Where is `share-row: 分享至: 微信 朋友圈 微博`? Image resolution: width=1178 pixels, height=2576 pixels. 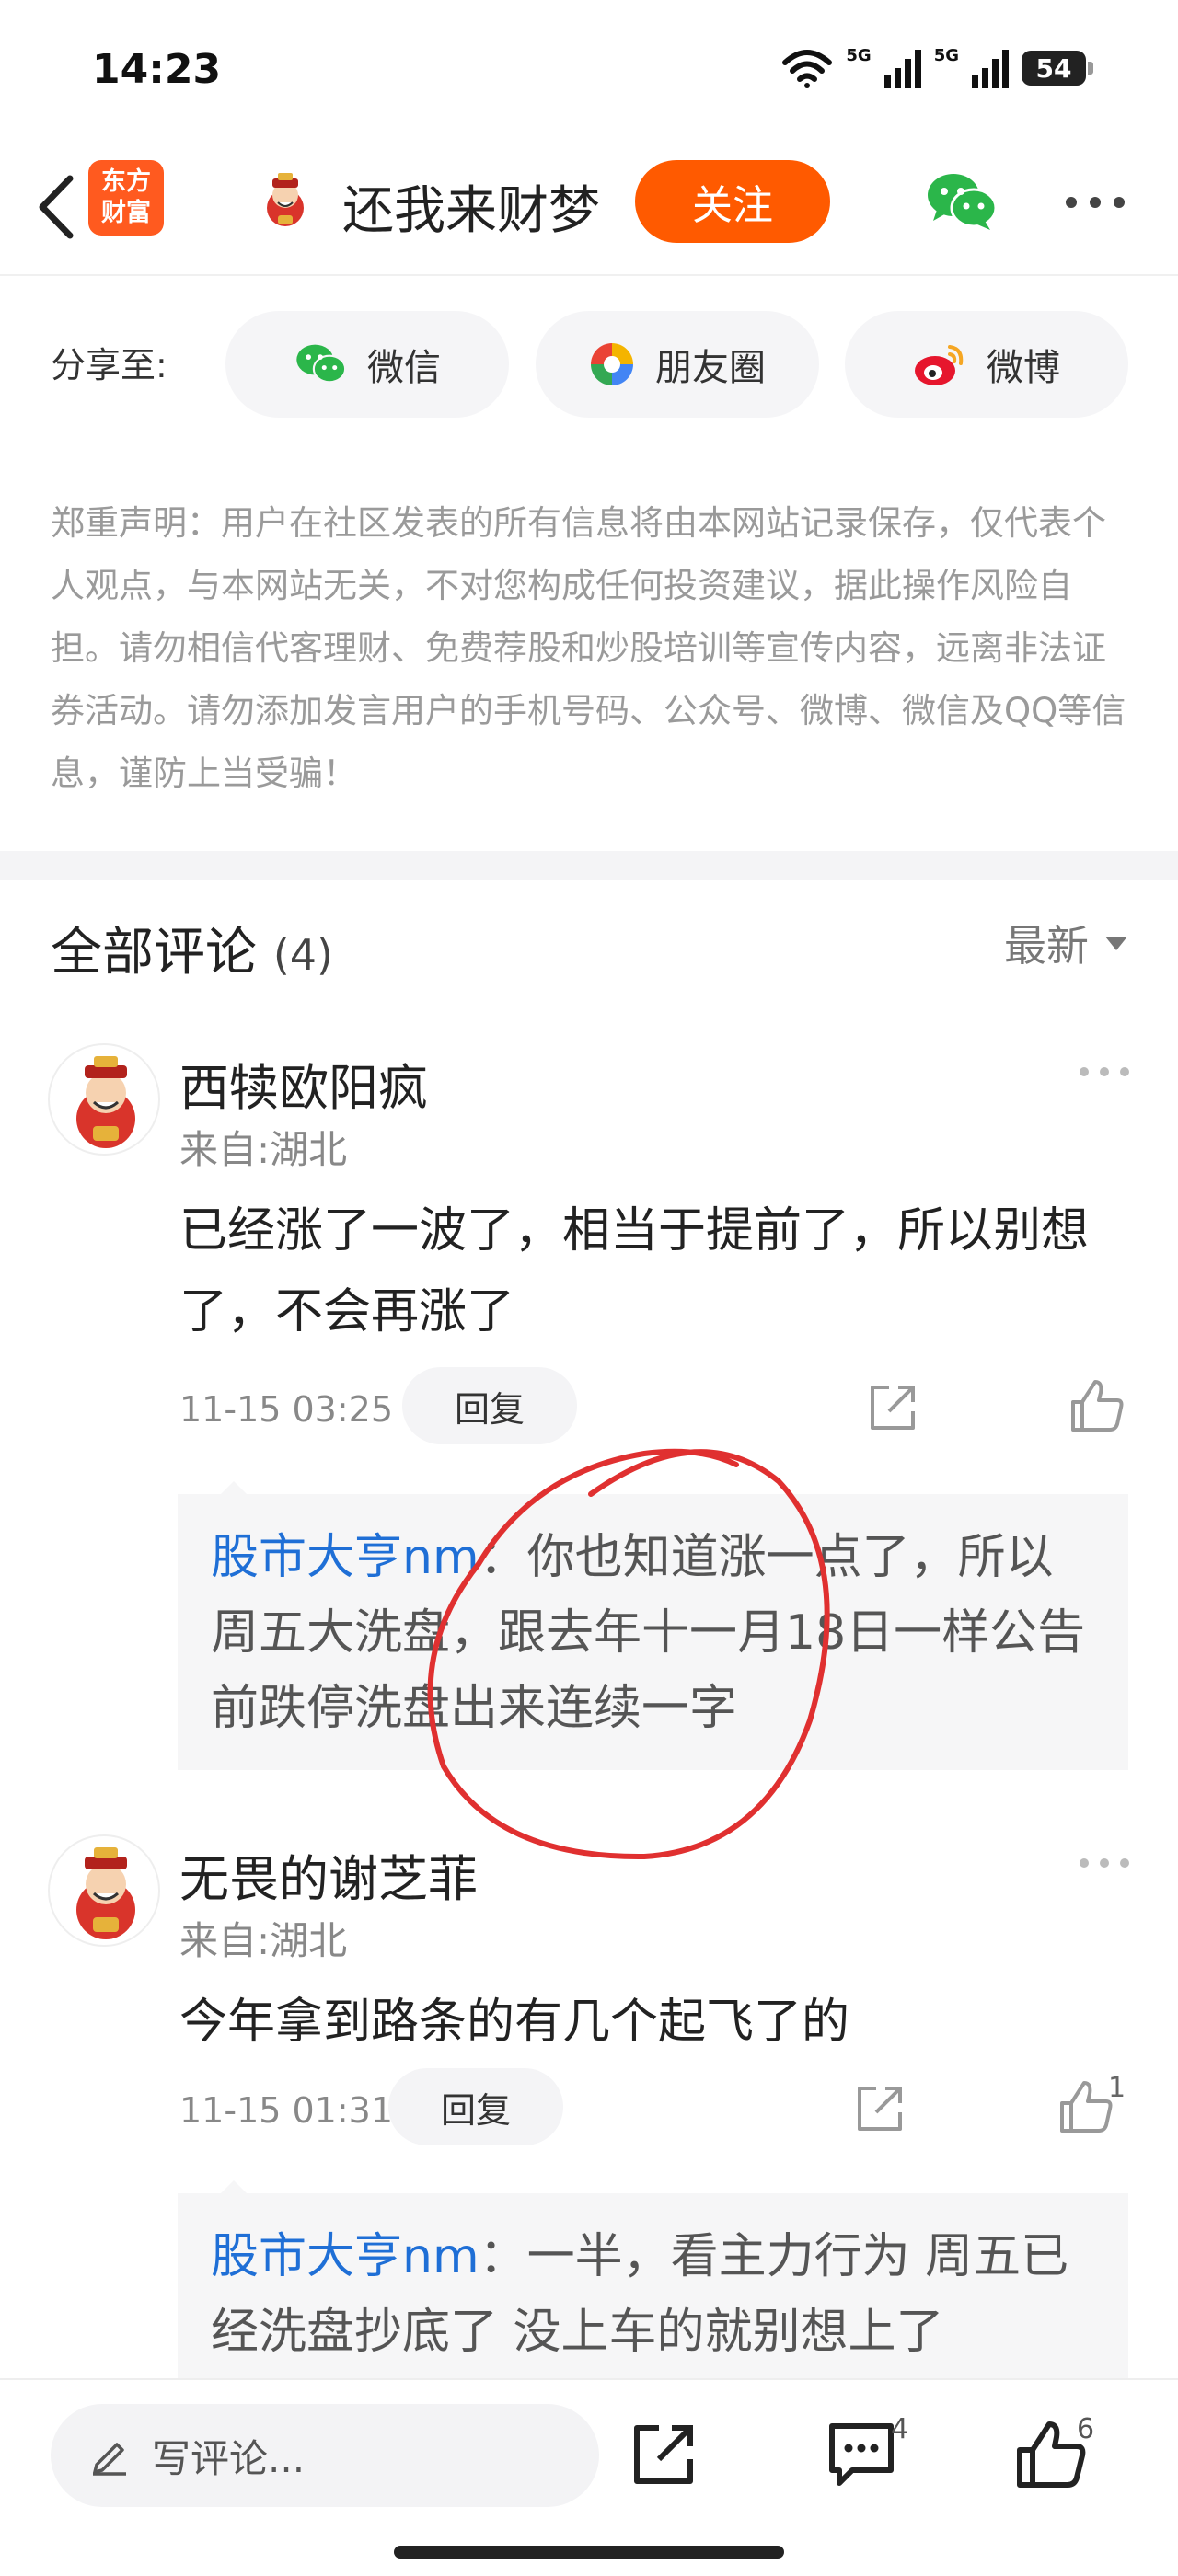
share-row: 分享至: 微信 朋友圈 微博 is located at coordinates (589, 363).